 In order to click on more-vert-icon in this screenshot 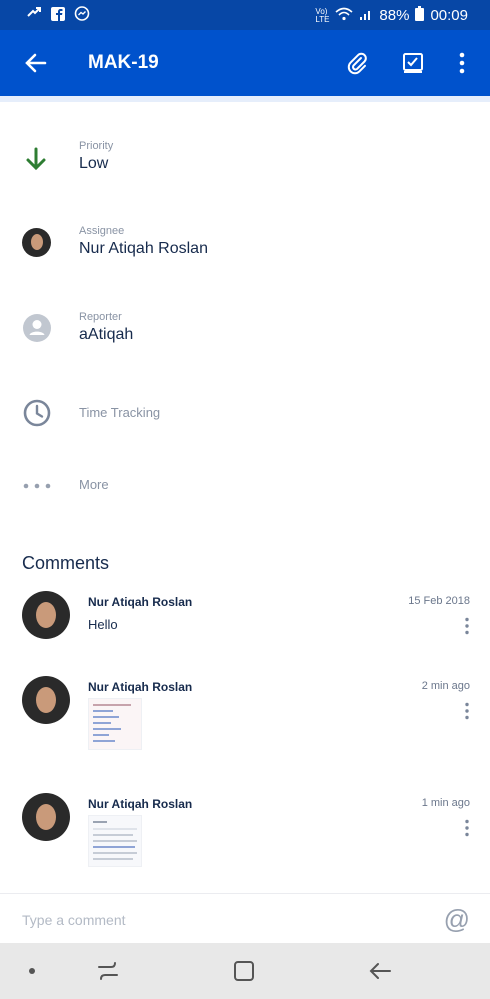, I will do `click(462, 63)`.